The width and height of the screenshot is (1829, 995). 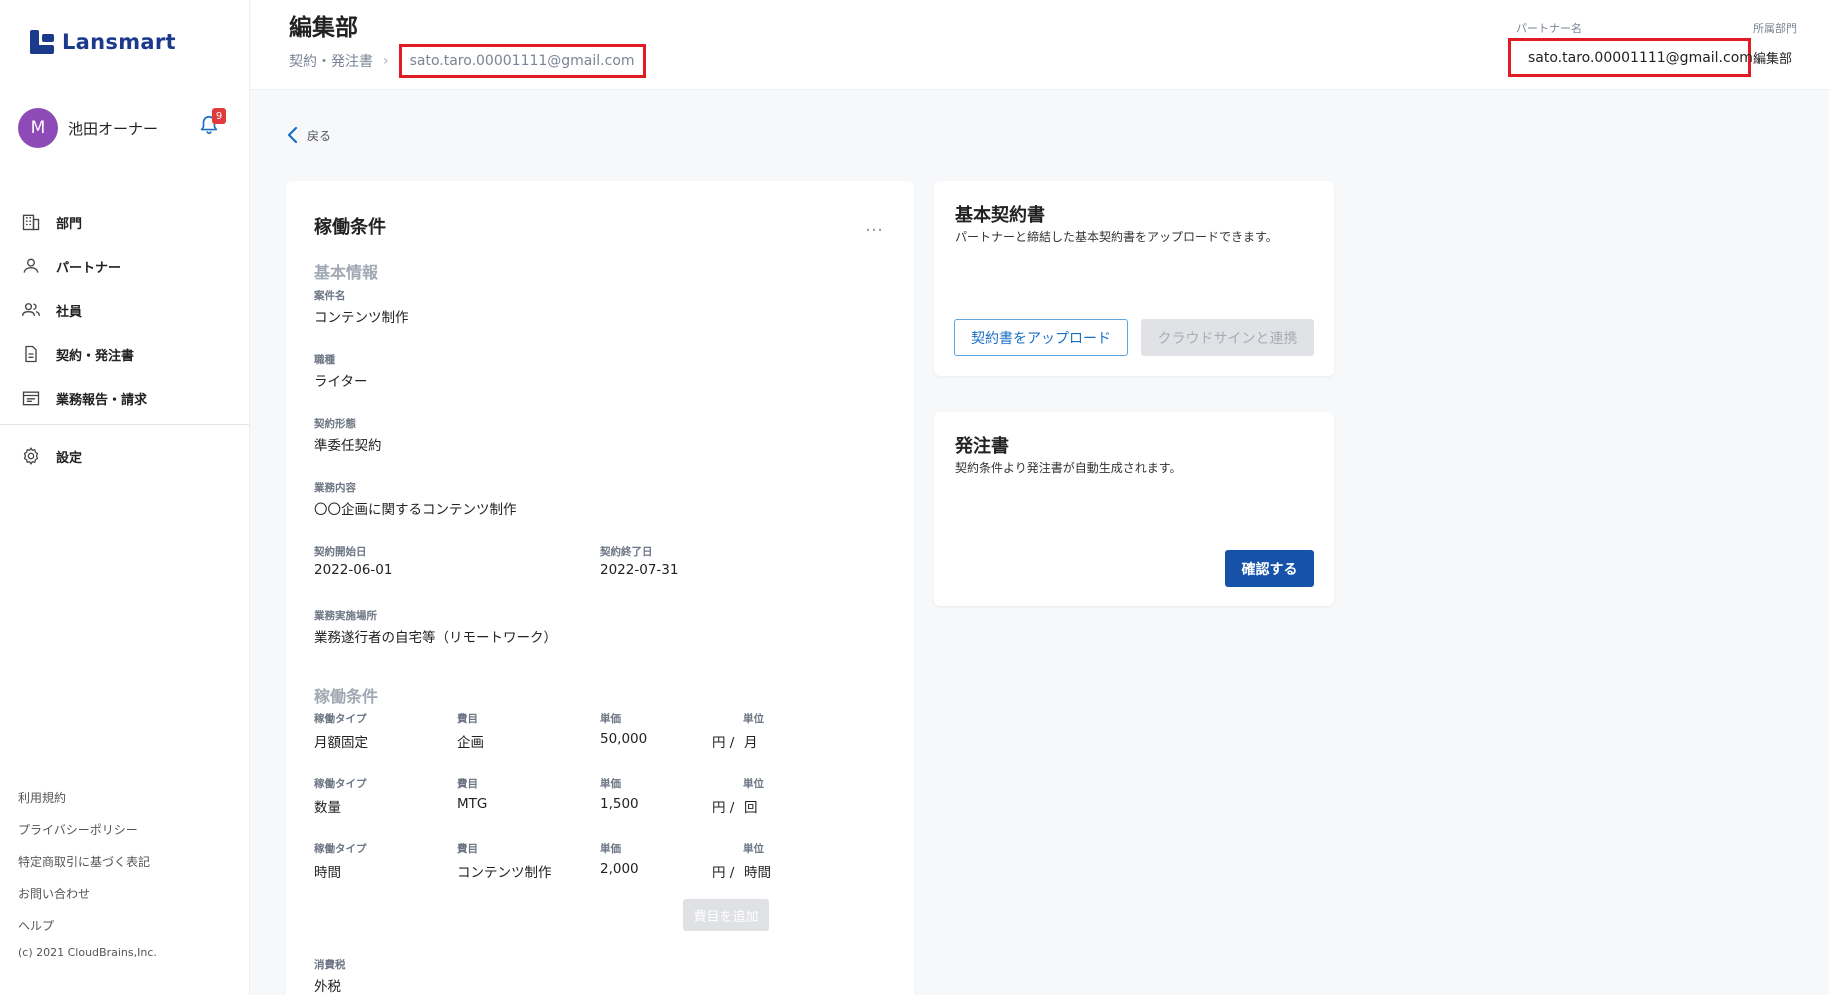 What do you see at coordinates (31, 266) in the screenshot?
I see `person-icon` at bounding box center [31, 266].